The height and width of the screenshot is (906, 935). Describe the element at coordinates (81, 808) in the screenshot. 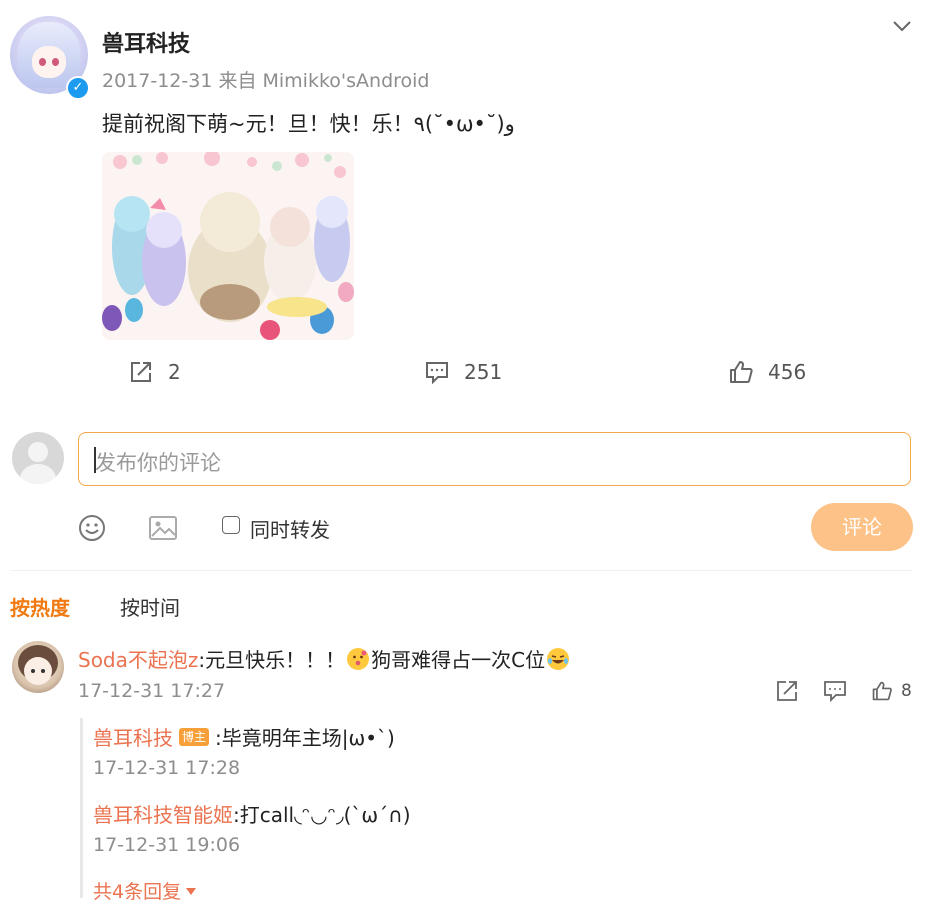

I see `reply-thread-line` at that location.